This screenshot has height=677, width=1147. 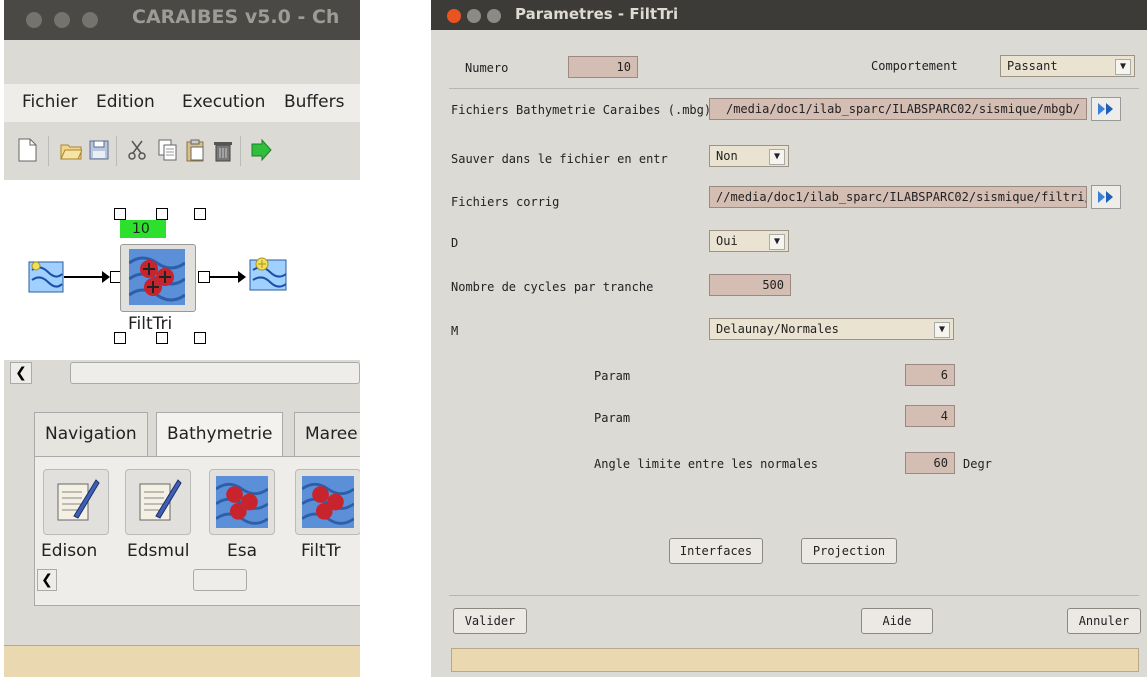 What do you see at coordinates (1067, 66) in the screenshot?
I see `comportement-select: Passant ▼` at bounding box center [1067, 66].